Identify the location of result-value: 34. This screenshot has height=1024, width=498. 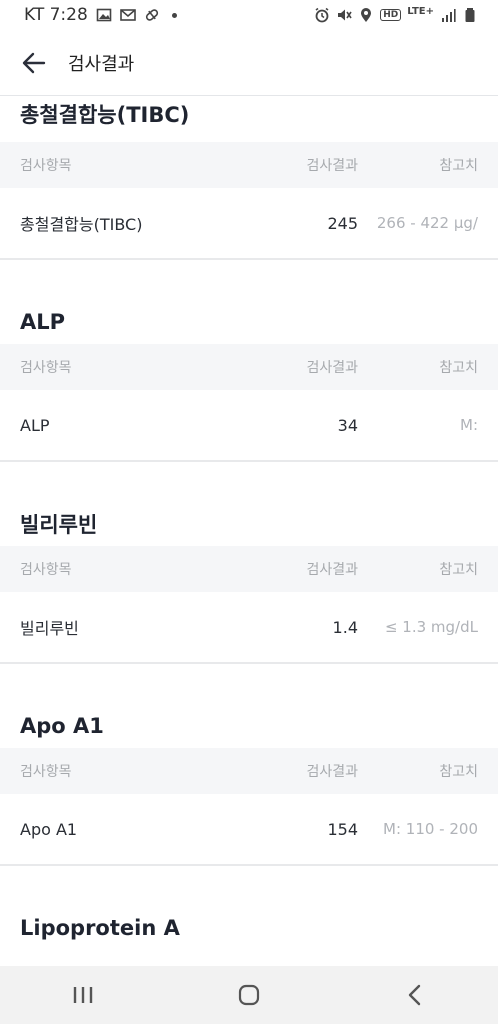
(347, 425).